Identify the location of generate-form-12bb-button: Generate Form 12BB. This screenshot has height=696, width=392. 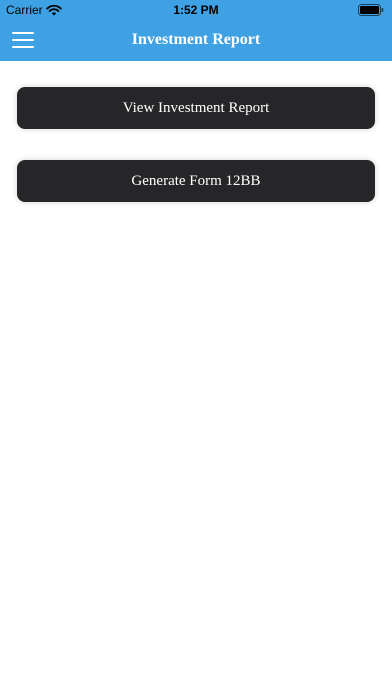
(196, 181).